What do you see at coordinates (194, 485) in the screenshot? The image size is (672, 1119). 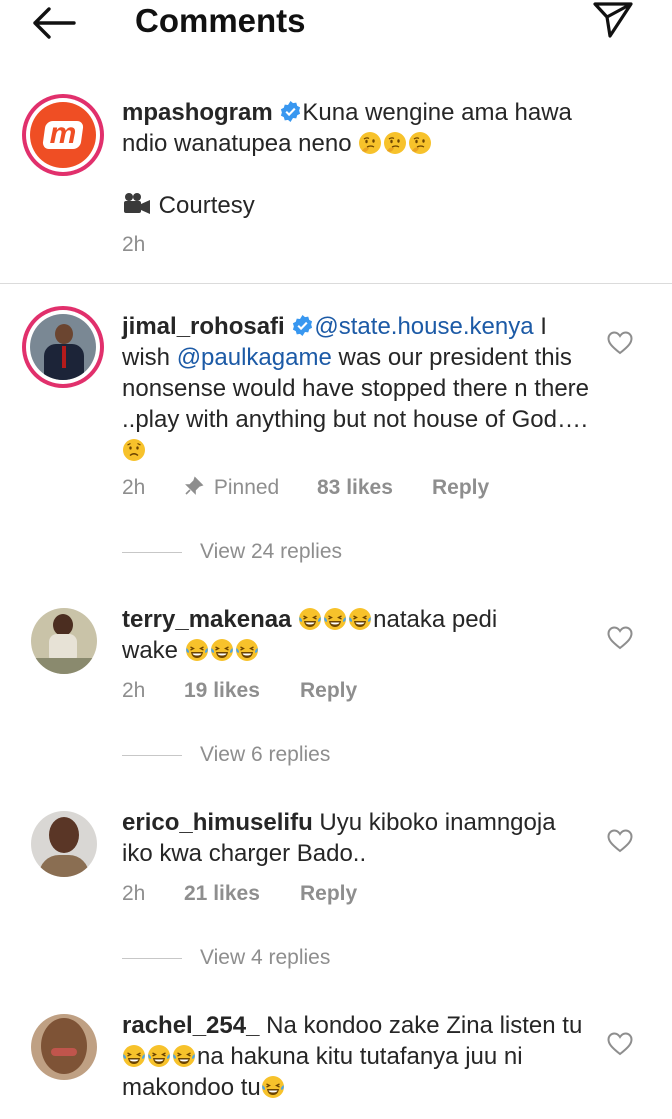 I see `pin-icon` at bounding box center [194, 485].